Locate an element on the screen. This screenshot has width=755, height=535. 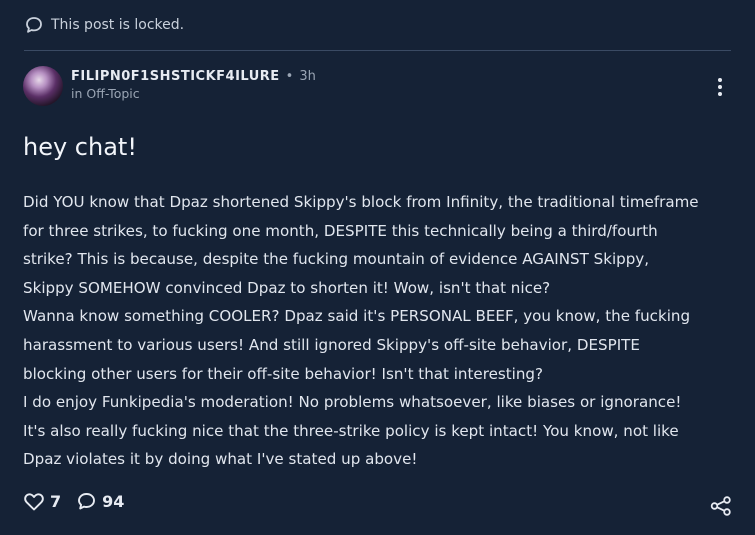
share-icon is located at coordinates (720, 506).